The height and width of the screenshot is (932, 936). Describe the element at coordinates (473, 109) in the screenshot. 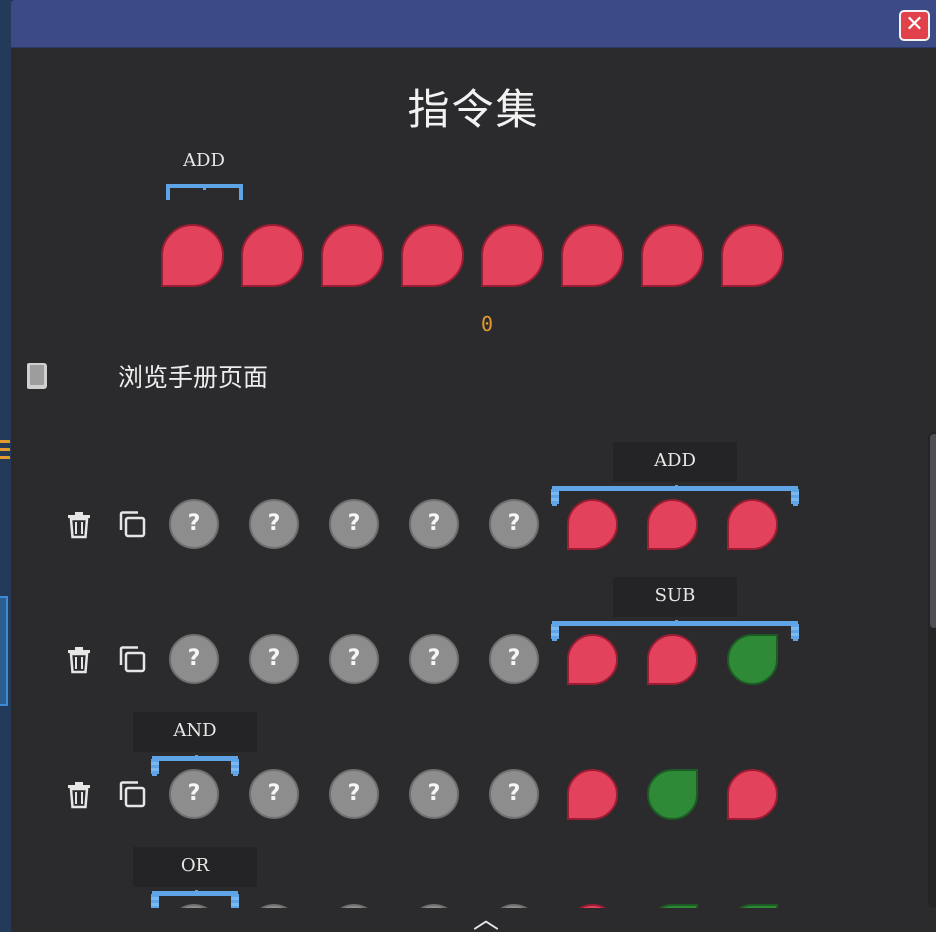

I see `page-title: 指令集` at that location.